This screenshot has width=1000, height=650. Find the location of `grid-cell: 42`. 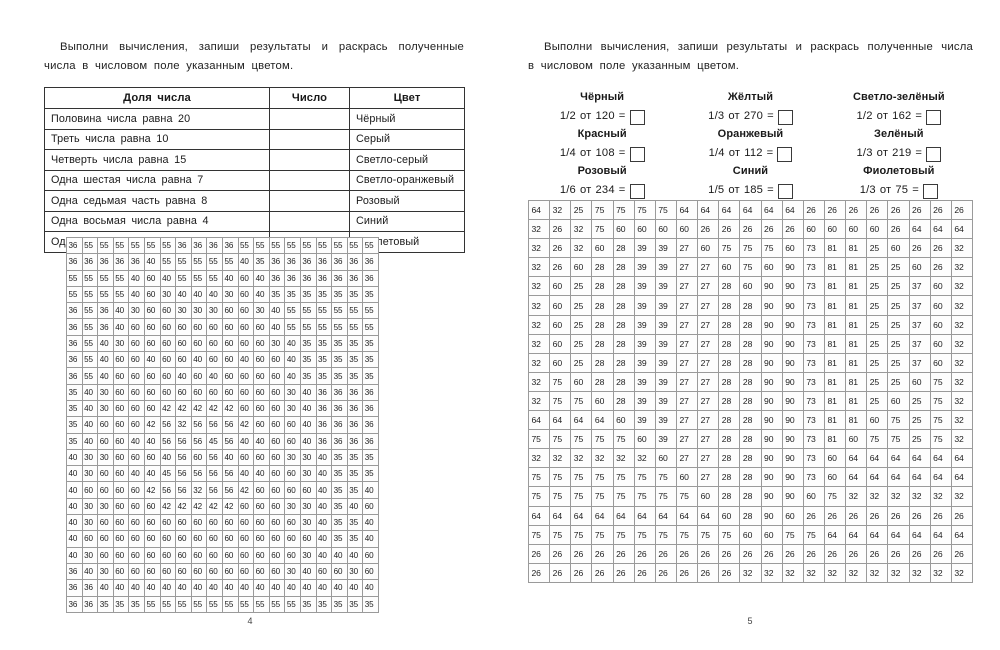

grid-cell: 42 is located at coordinates (183, 506).